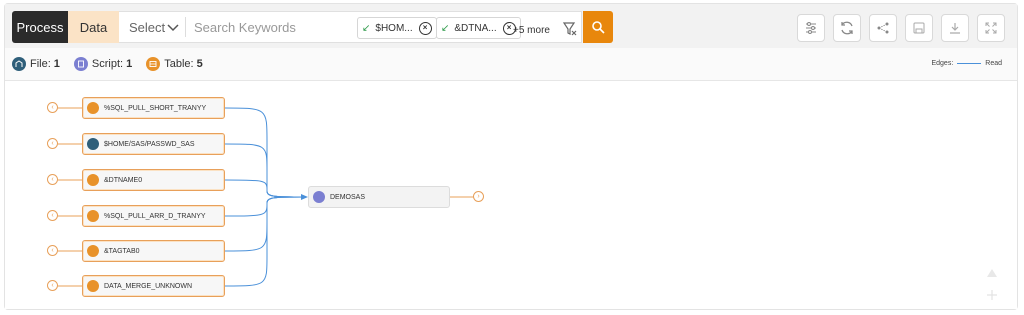  I want to click on file-stat: File: 1, so click(36, 64).